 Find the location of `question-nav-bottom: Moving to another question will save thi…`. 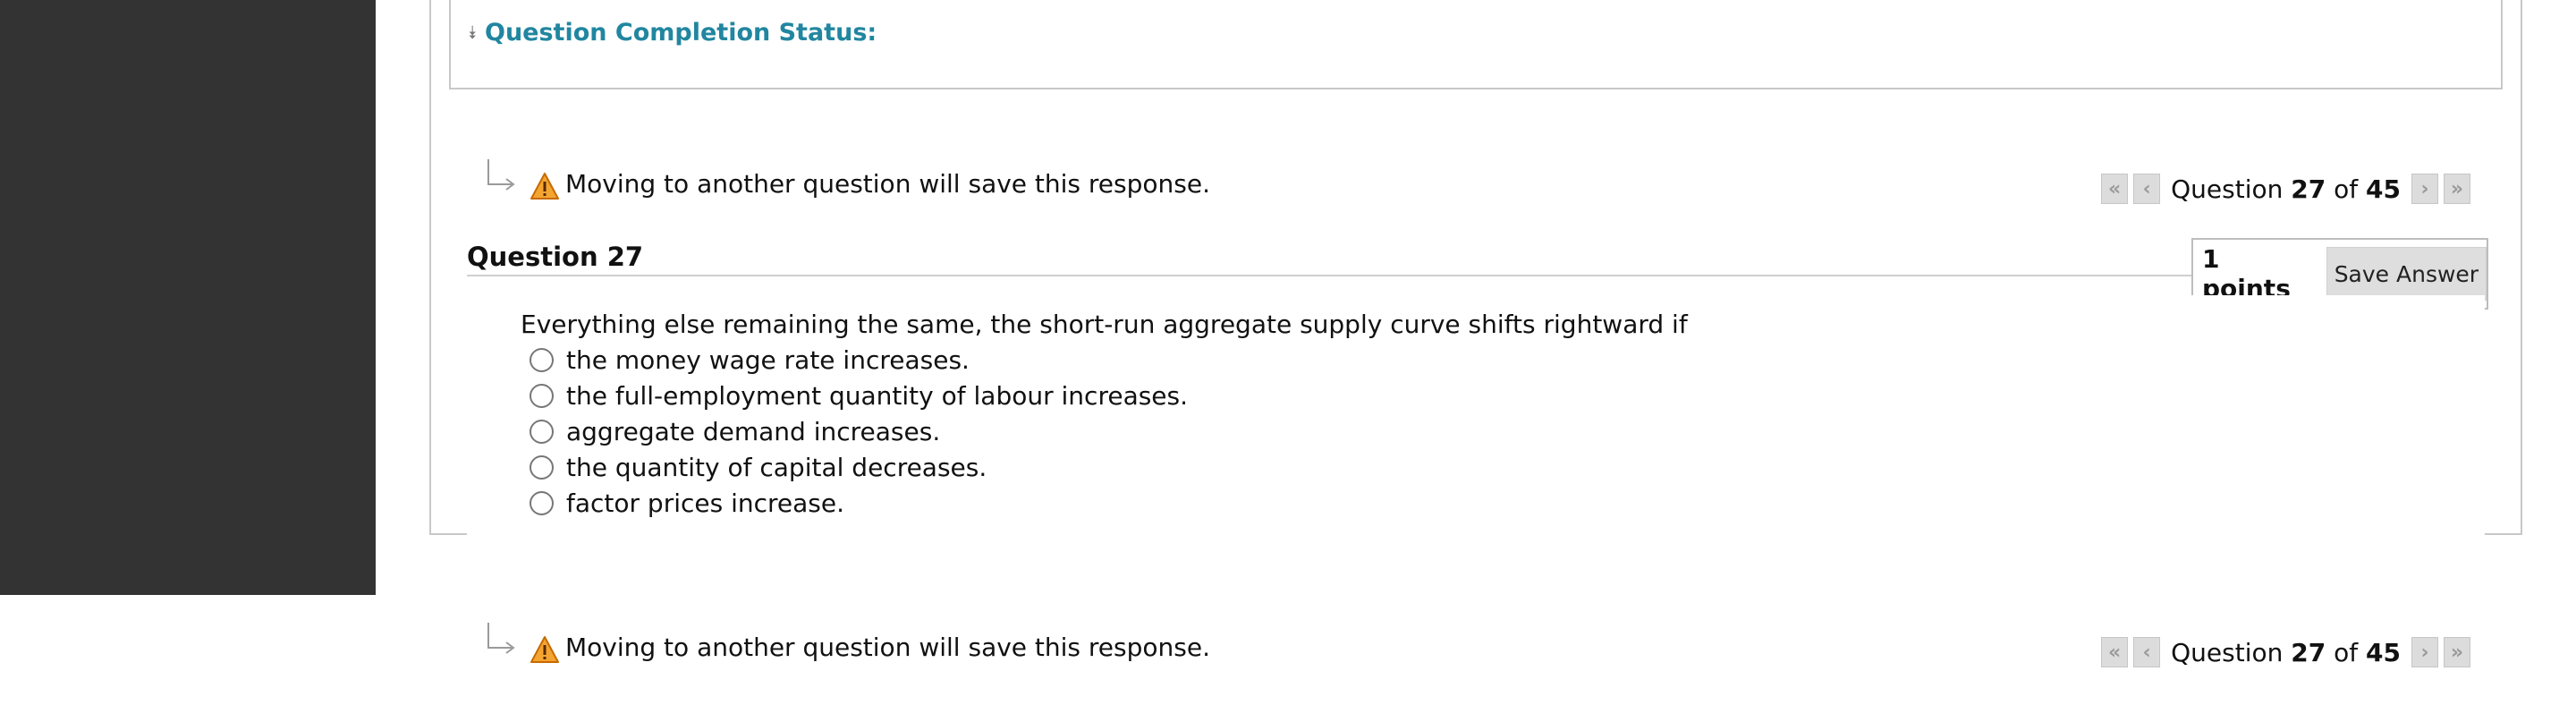

question-nav-bottom: Moving to another question will save thi… is located at coordinates (1468, 650).